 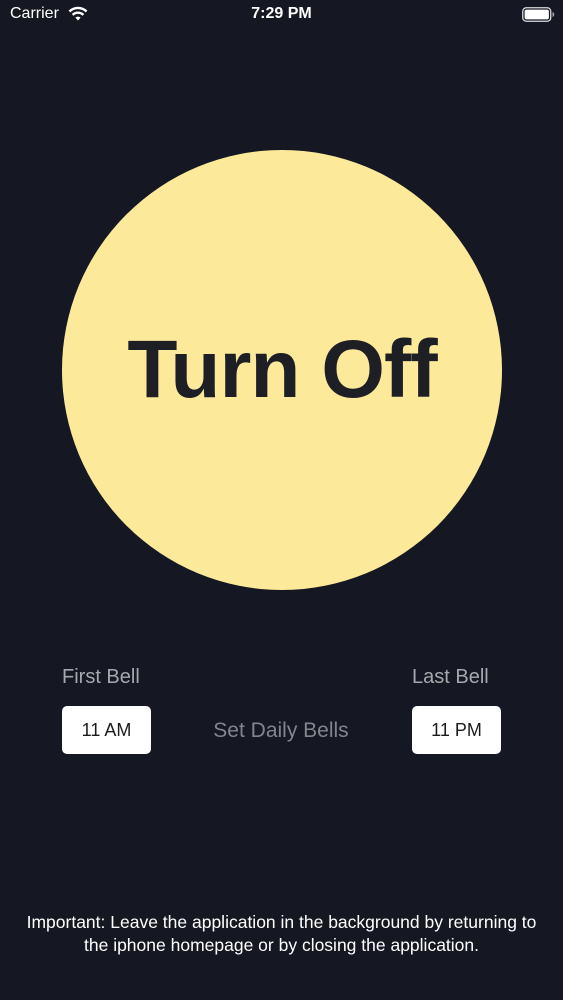 I want to click on first-bell-time-value: 11 AM, so click(x=106, y=729).